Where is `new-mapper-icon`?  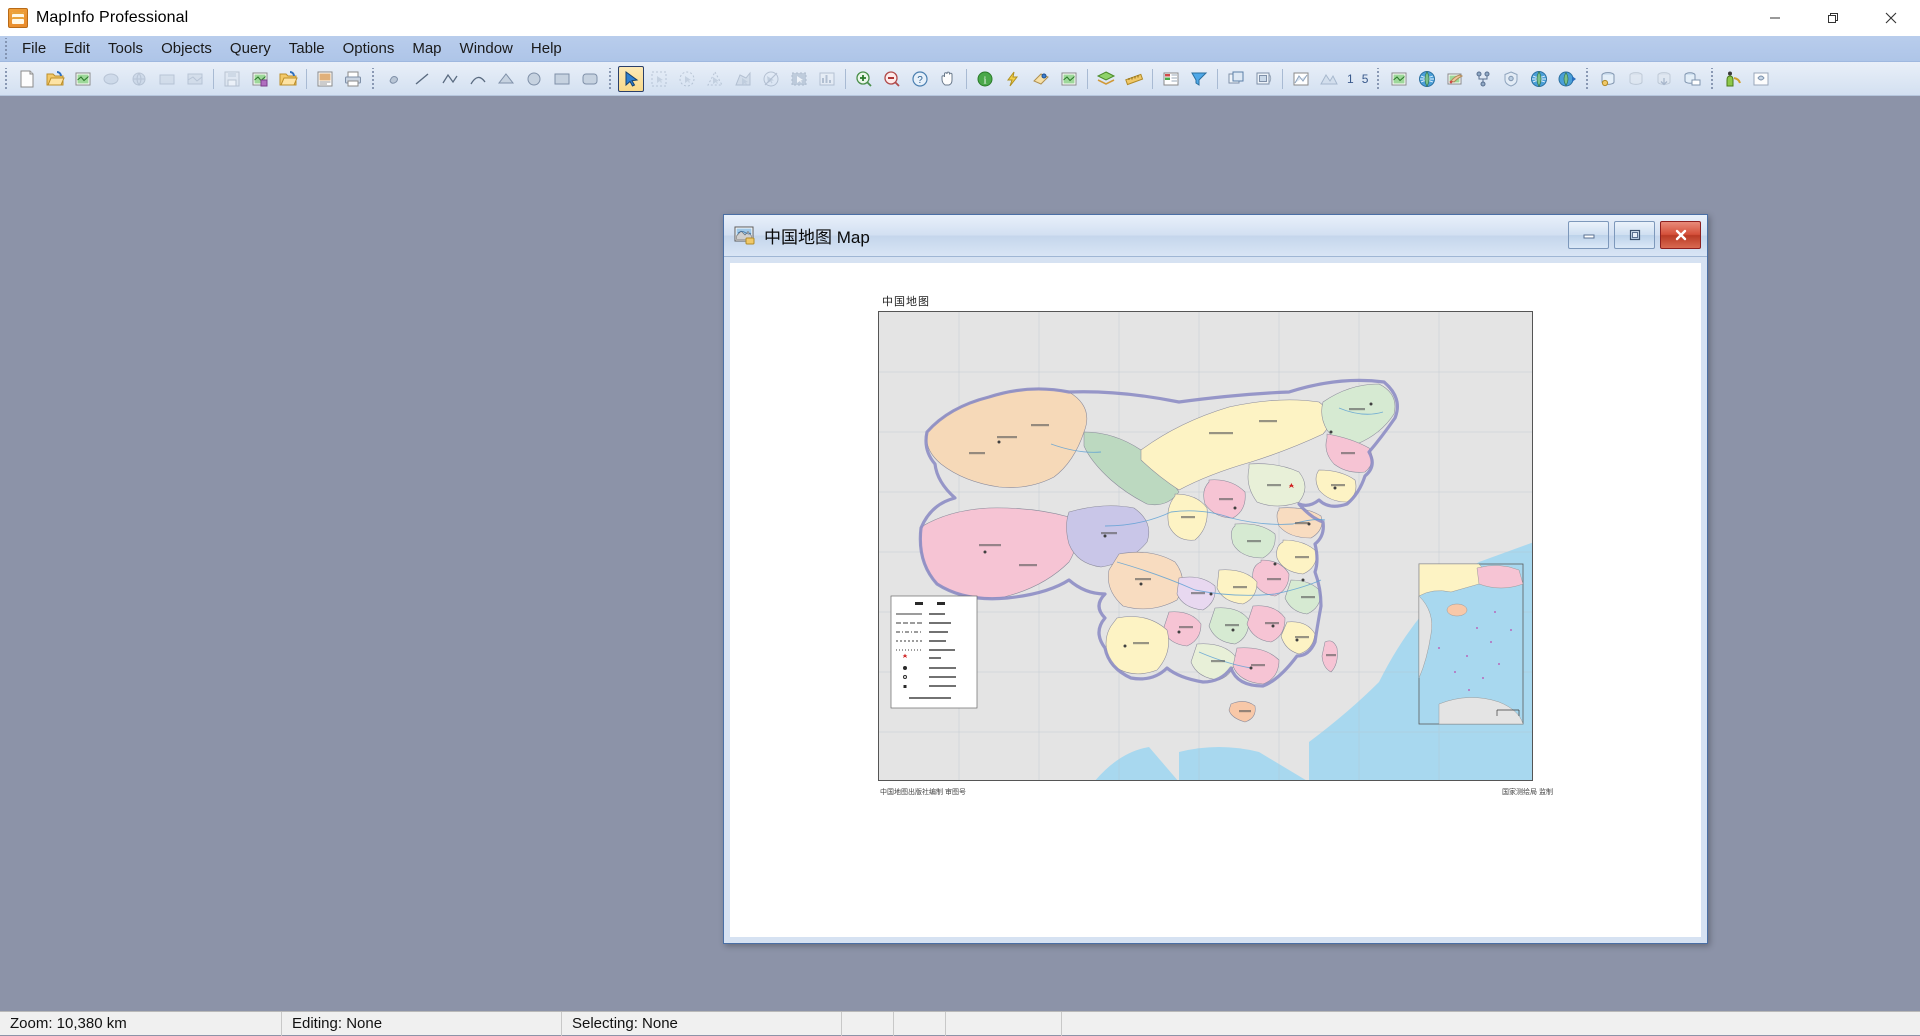 new-mapper-icon is located at coordinates (1236, 79).